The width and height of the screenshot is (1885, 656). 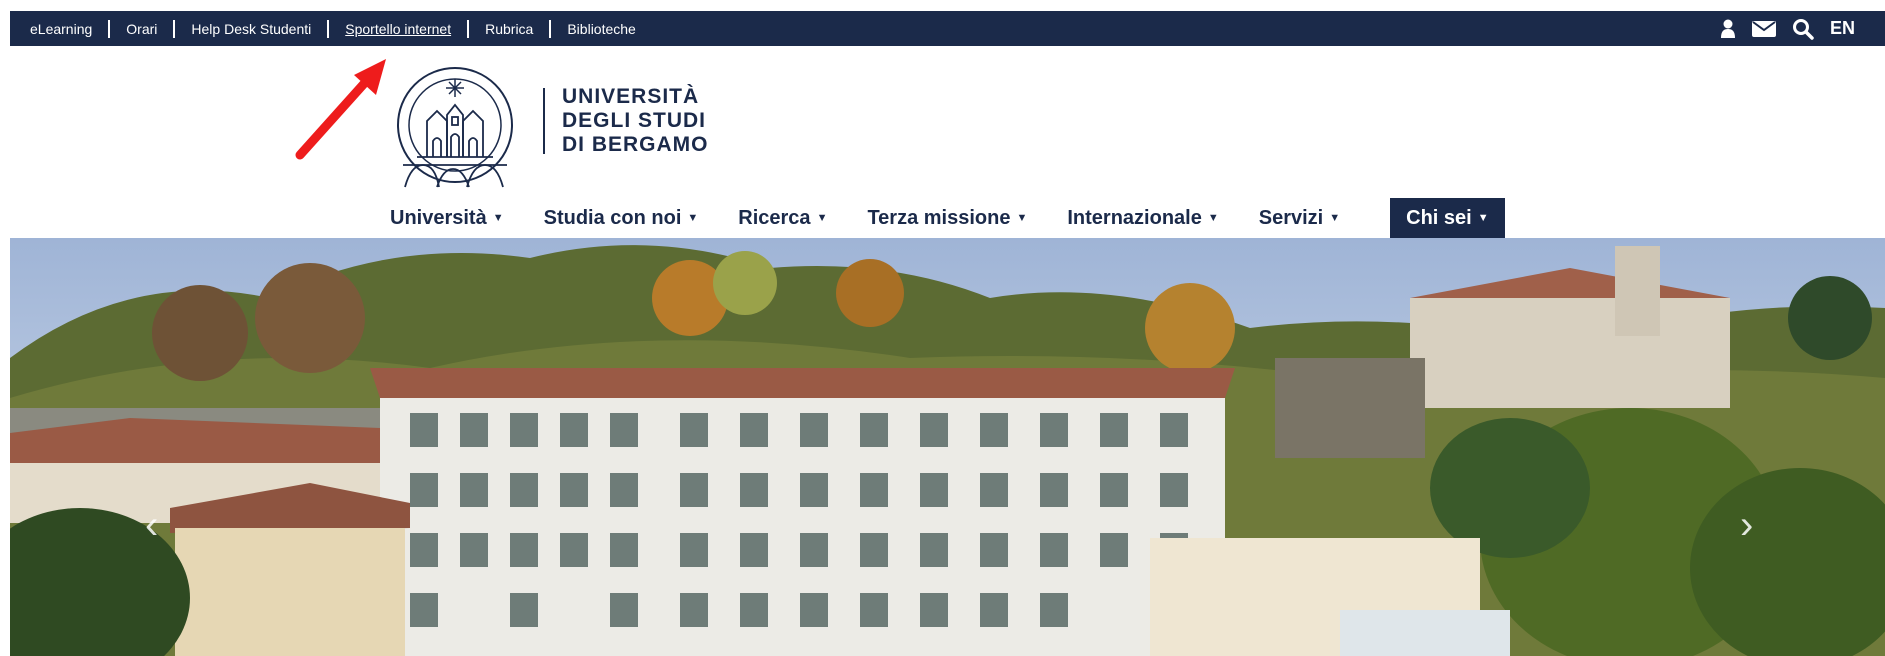 I want to click on nav-label: Servizi, so click(x=1291, y=217).